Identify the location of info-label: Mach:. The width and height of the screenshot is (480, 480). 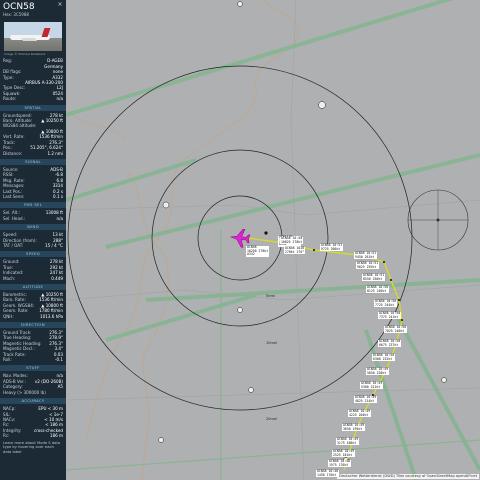
(9, 278).